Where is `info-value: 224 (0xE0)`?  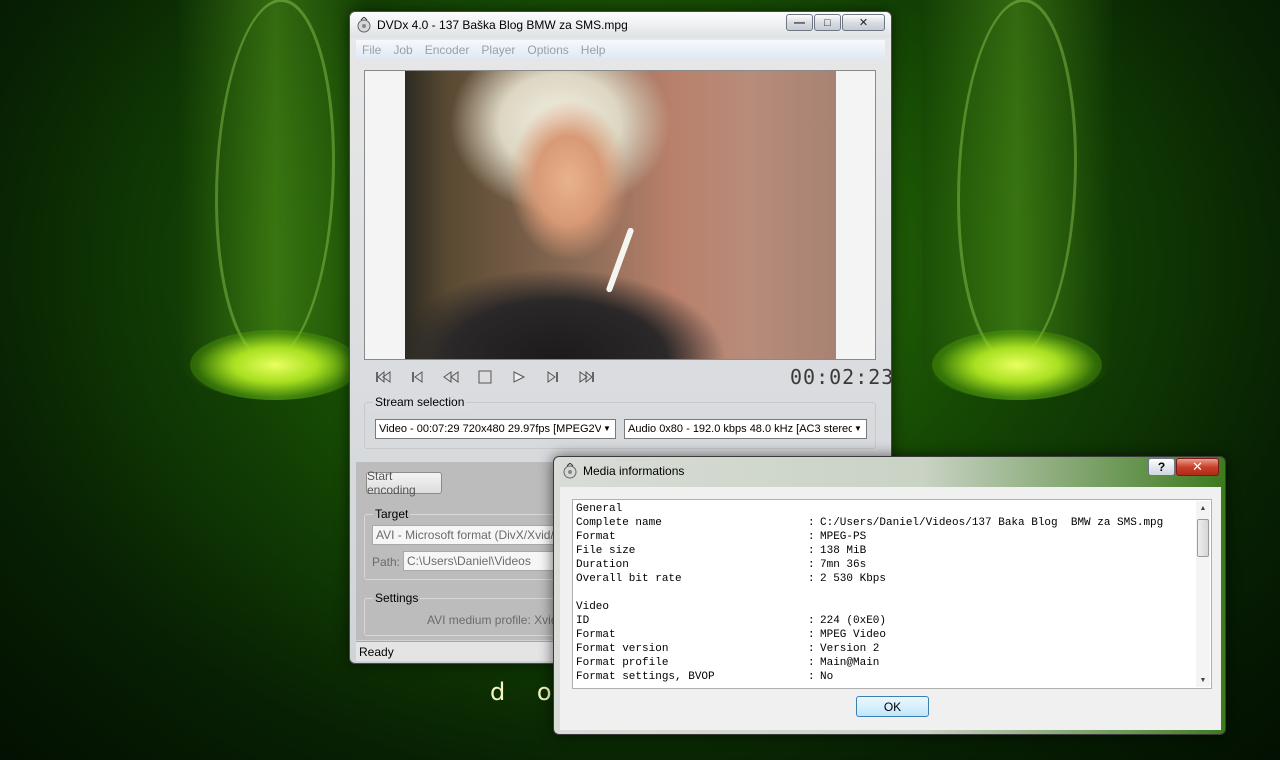
info-value: 224 (0xE0) is located at coordinates (853, 621).